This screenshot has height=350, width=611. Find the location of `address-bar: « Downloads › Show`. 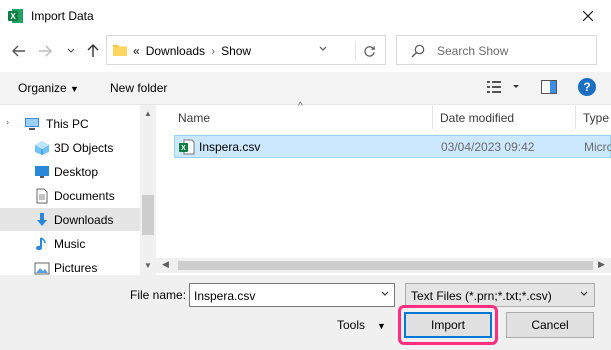

address-bar: « Downloads › Show is located at coordinates (246, 50).